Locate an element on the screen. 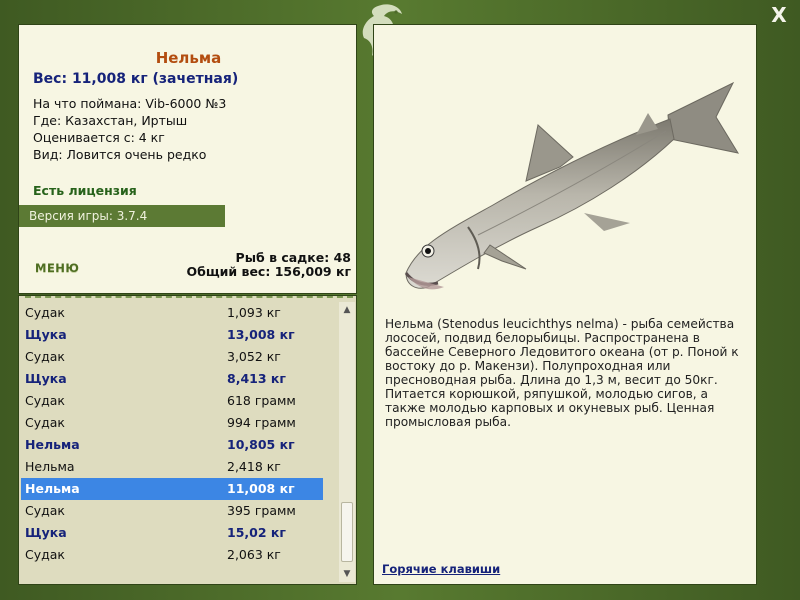 The height and width of the screenshot is (600, 800). list-item: Нельма 2,418 кг is located at coordinates (172, 467).